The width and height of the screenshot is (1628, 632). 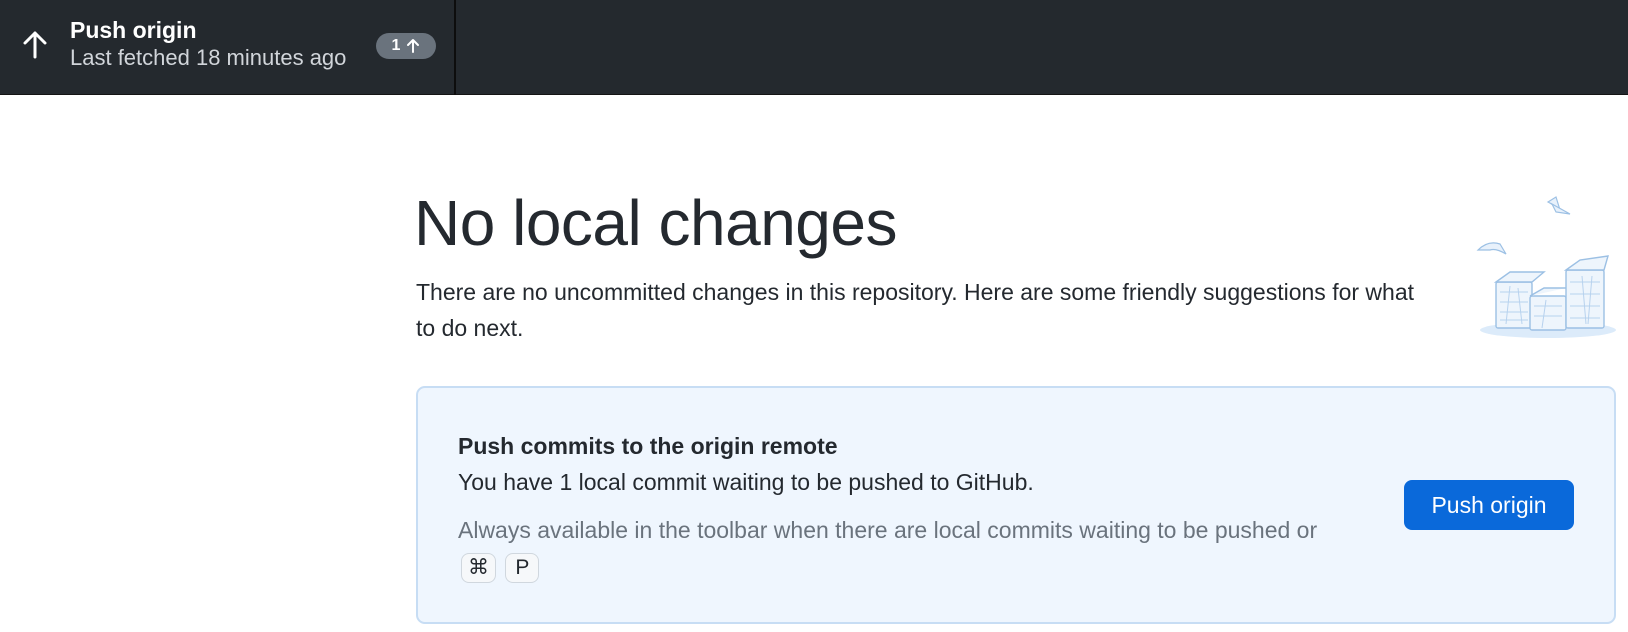 What do you see at coordinates (655, 223) in the screenshot?
I see `page-title: No local changes` at bounding box center [655, 223].